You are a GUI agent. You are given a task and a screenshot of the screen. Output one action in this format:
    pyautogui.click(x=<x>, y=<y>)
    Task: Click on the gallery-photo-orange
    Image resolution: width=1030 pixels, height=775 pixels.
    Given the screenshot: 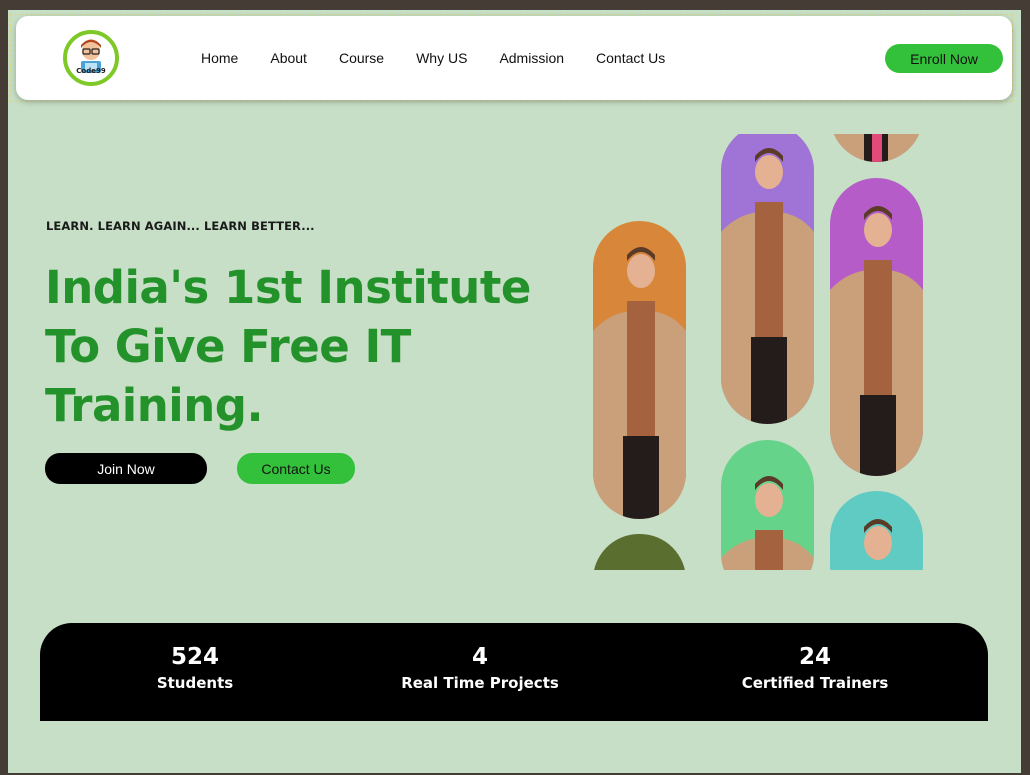 What is the action you would take?
    pyautogui.click(x=639, y=370)
    